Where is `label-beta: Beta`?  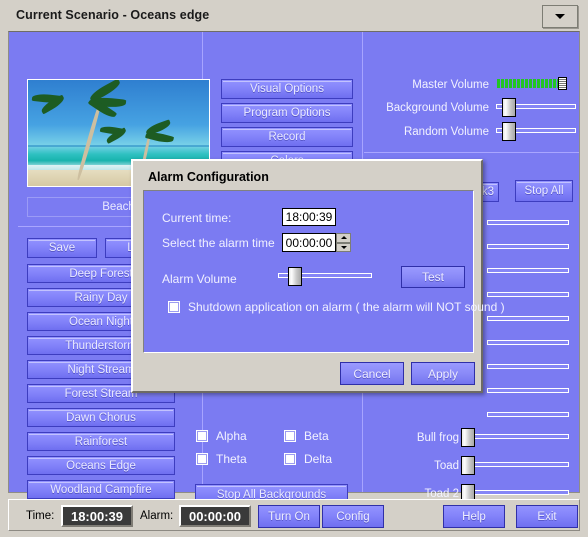 label-beta: Beta is located at coordinates (316, 436).